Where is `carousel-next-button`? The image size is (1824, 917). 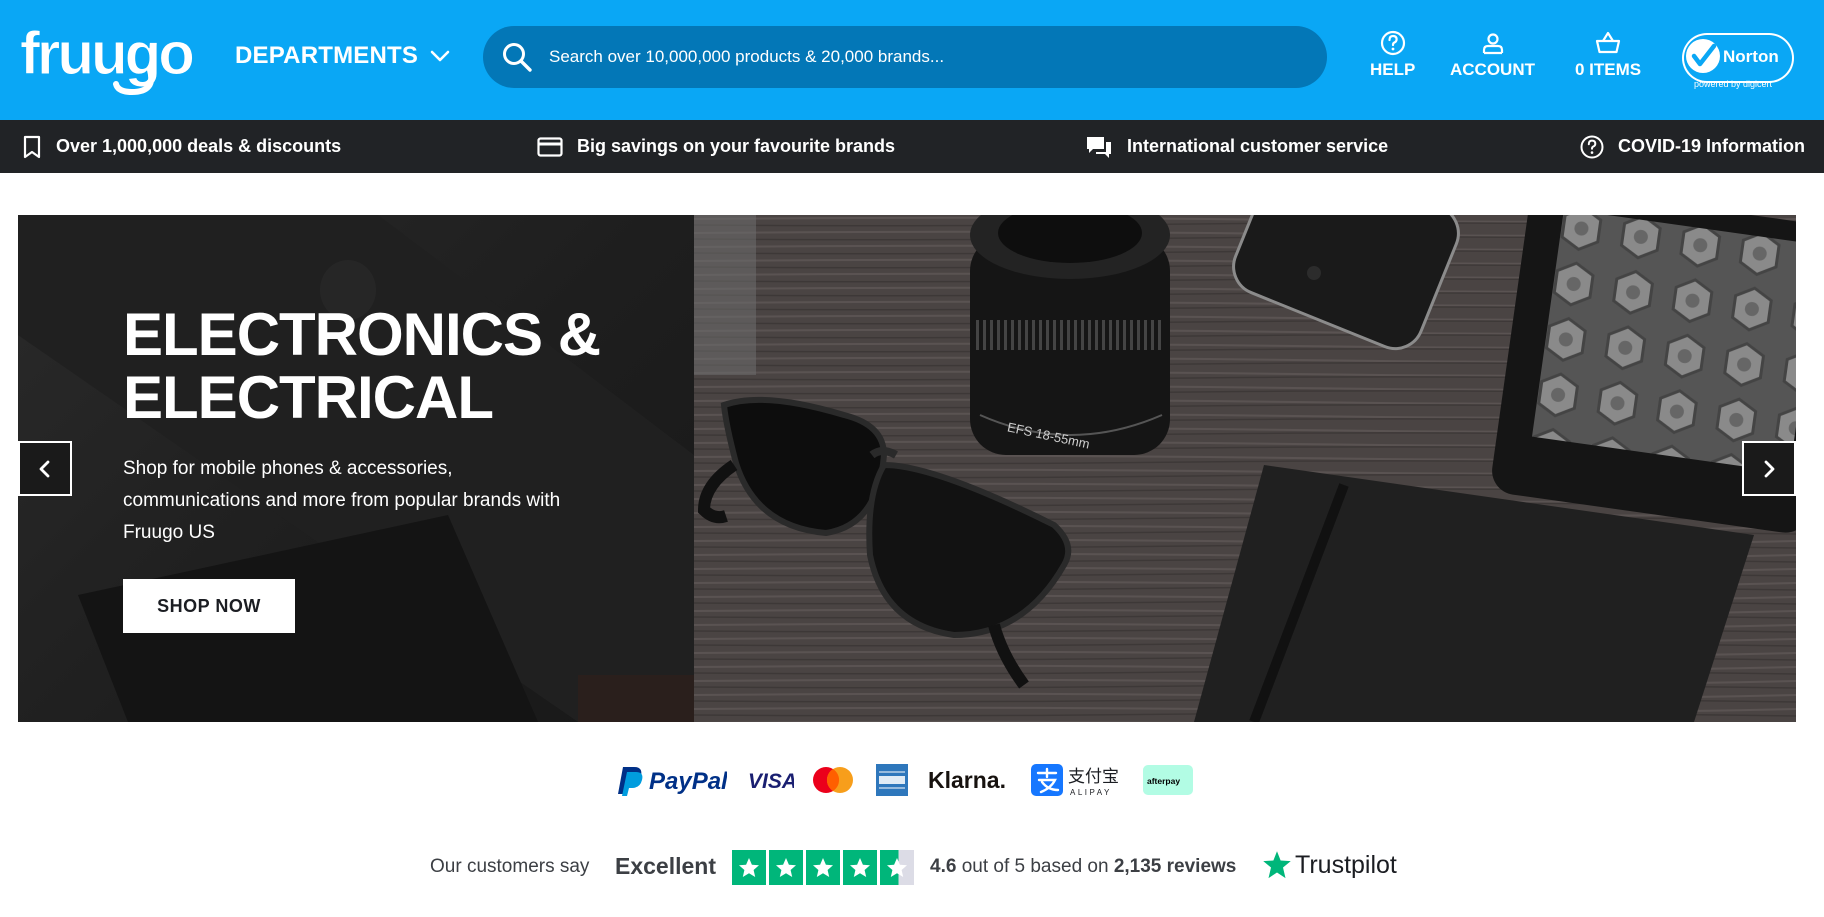 carousel-next-button is located at coordinates (1769, 468).